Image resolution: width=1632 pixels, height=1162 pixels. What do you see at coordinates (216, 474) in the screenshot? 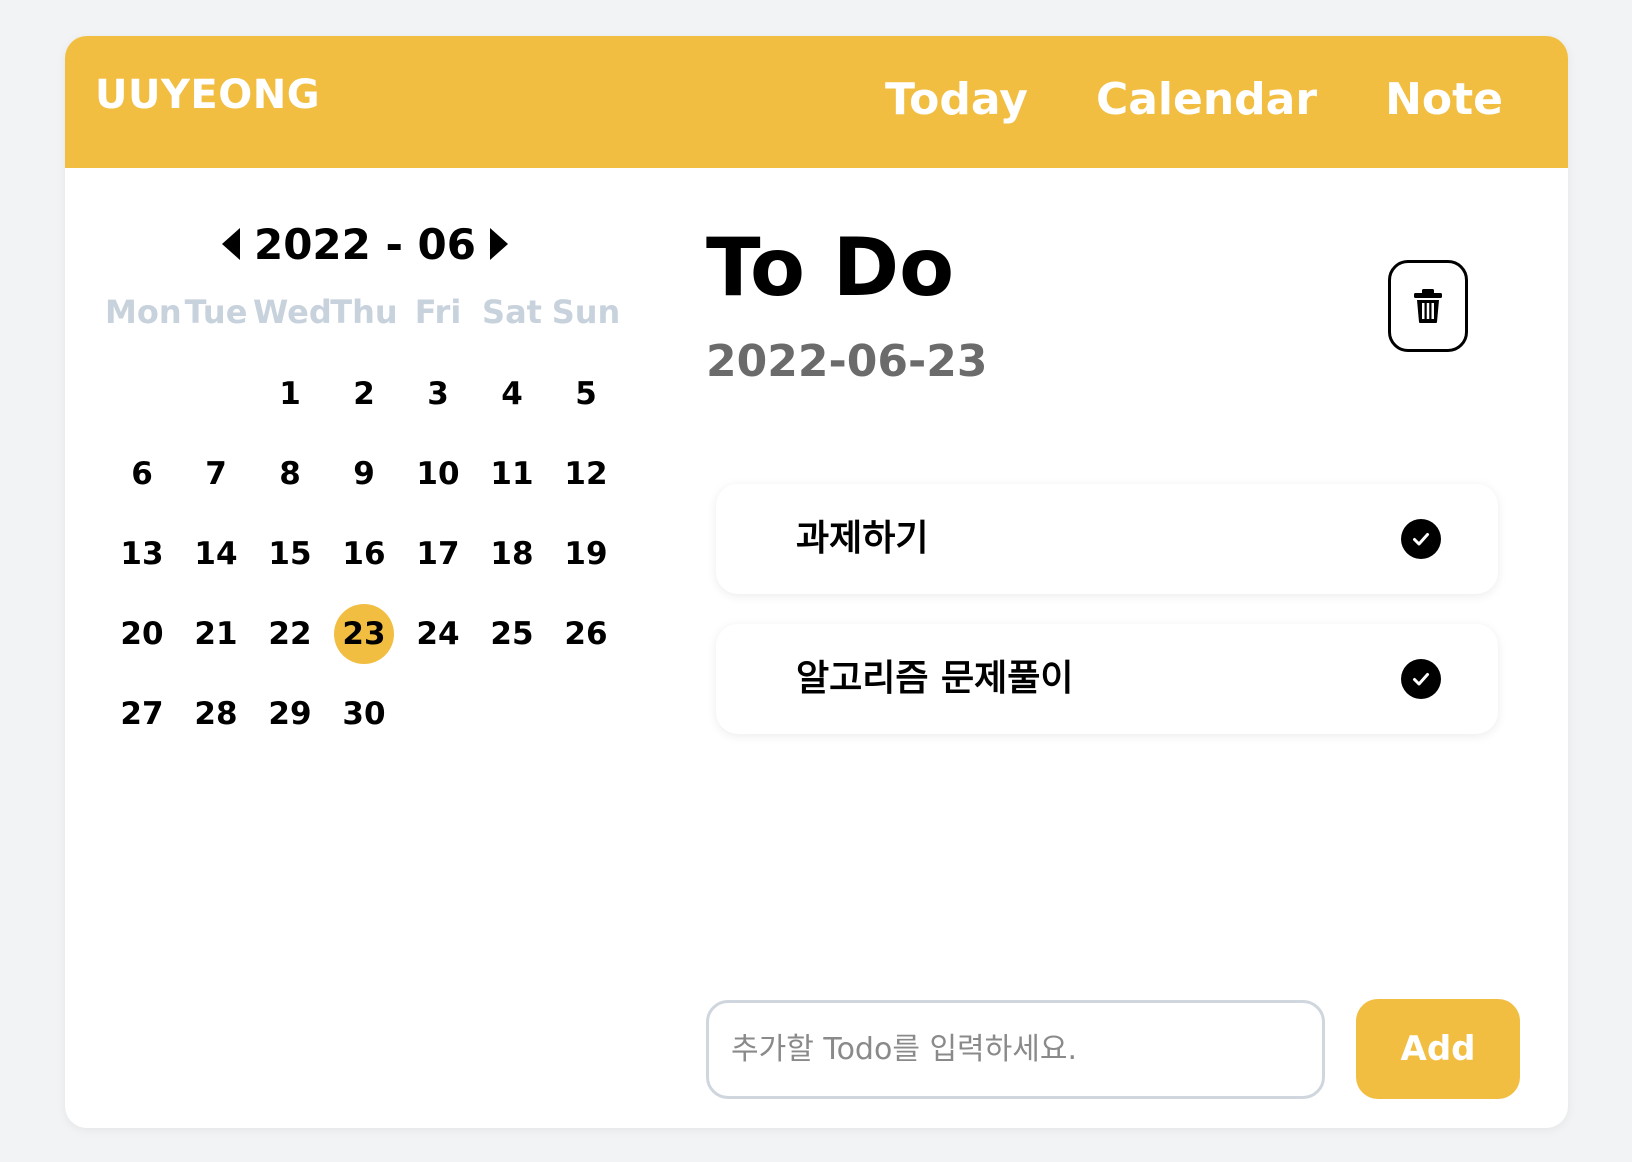
I see `day-cell: 7` at bounding box center [216, 474].